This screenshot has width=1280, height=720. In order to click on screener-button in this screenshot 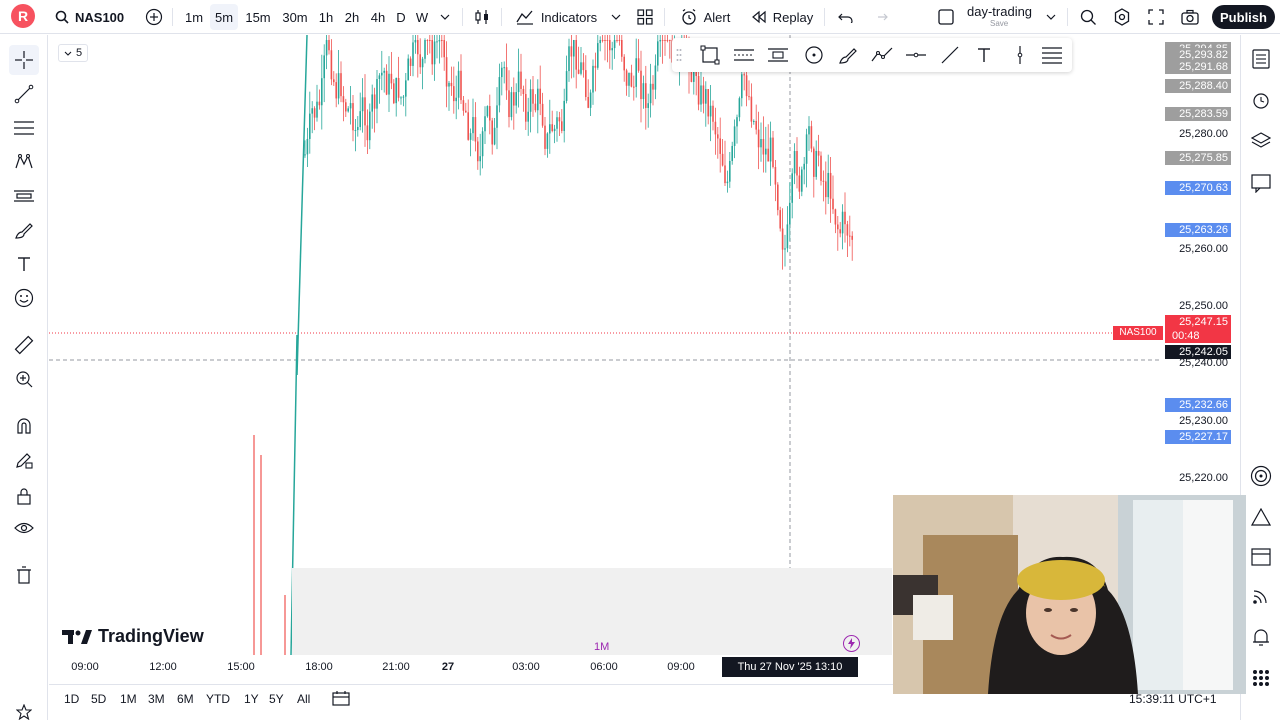, I will do `click(1261, 476)`.